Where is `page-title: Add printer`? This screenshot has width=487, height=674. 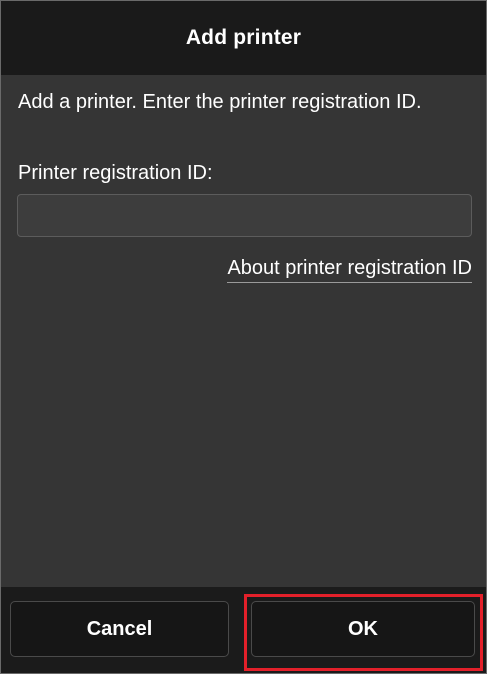
page-title: Add printer is located at coordinates (243, 37).